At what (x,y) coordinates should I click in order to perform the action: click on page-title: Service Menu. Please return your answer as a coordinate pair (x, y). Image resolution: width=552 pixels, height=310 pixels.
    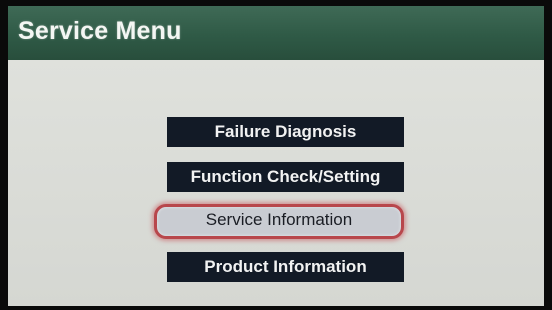
    Looking at the image, I should click on (100, 31).